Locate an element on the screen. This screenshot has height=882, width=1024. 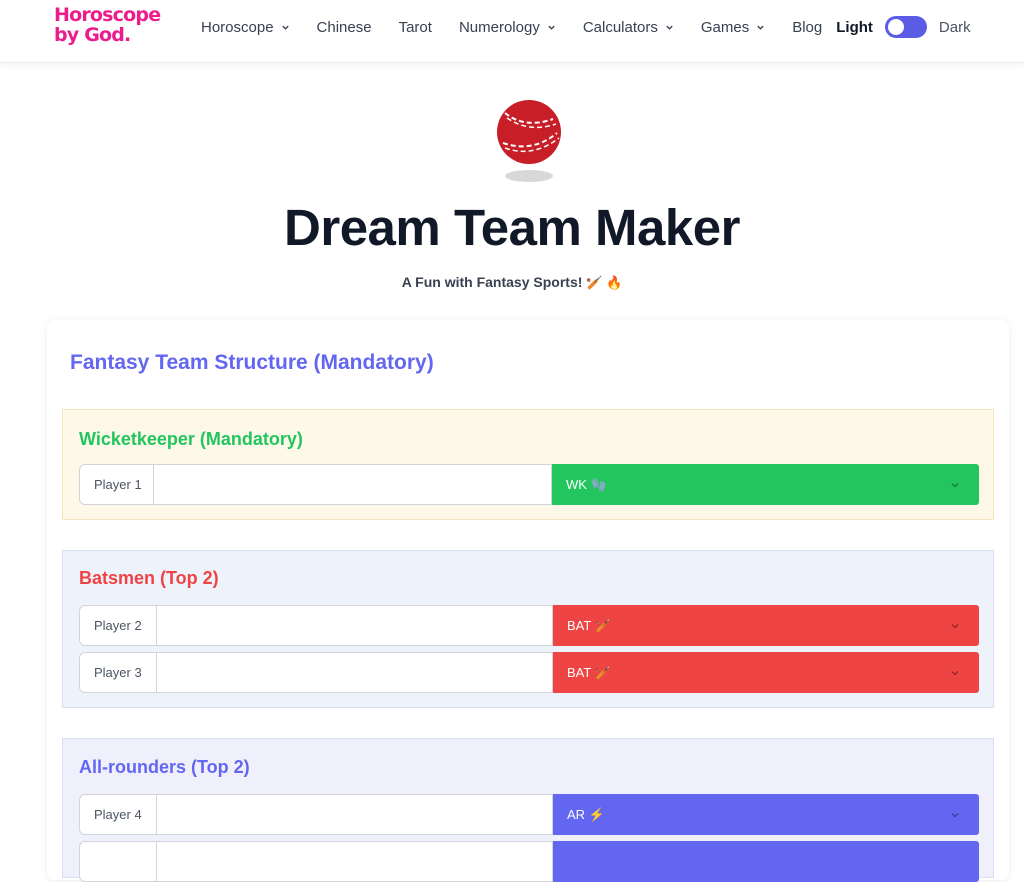
theme-dark-label: Dark is located at coordinates (954, 27).